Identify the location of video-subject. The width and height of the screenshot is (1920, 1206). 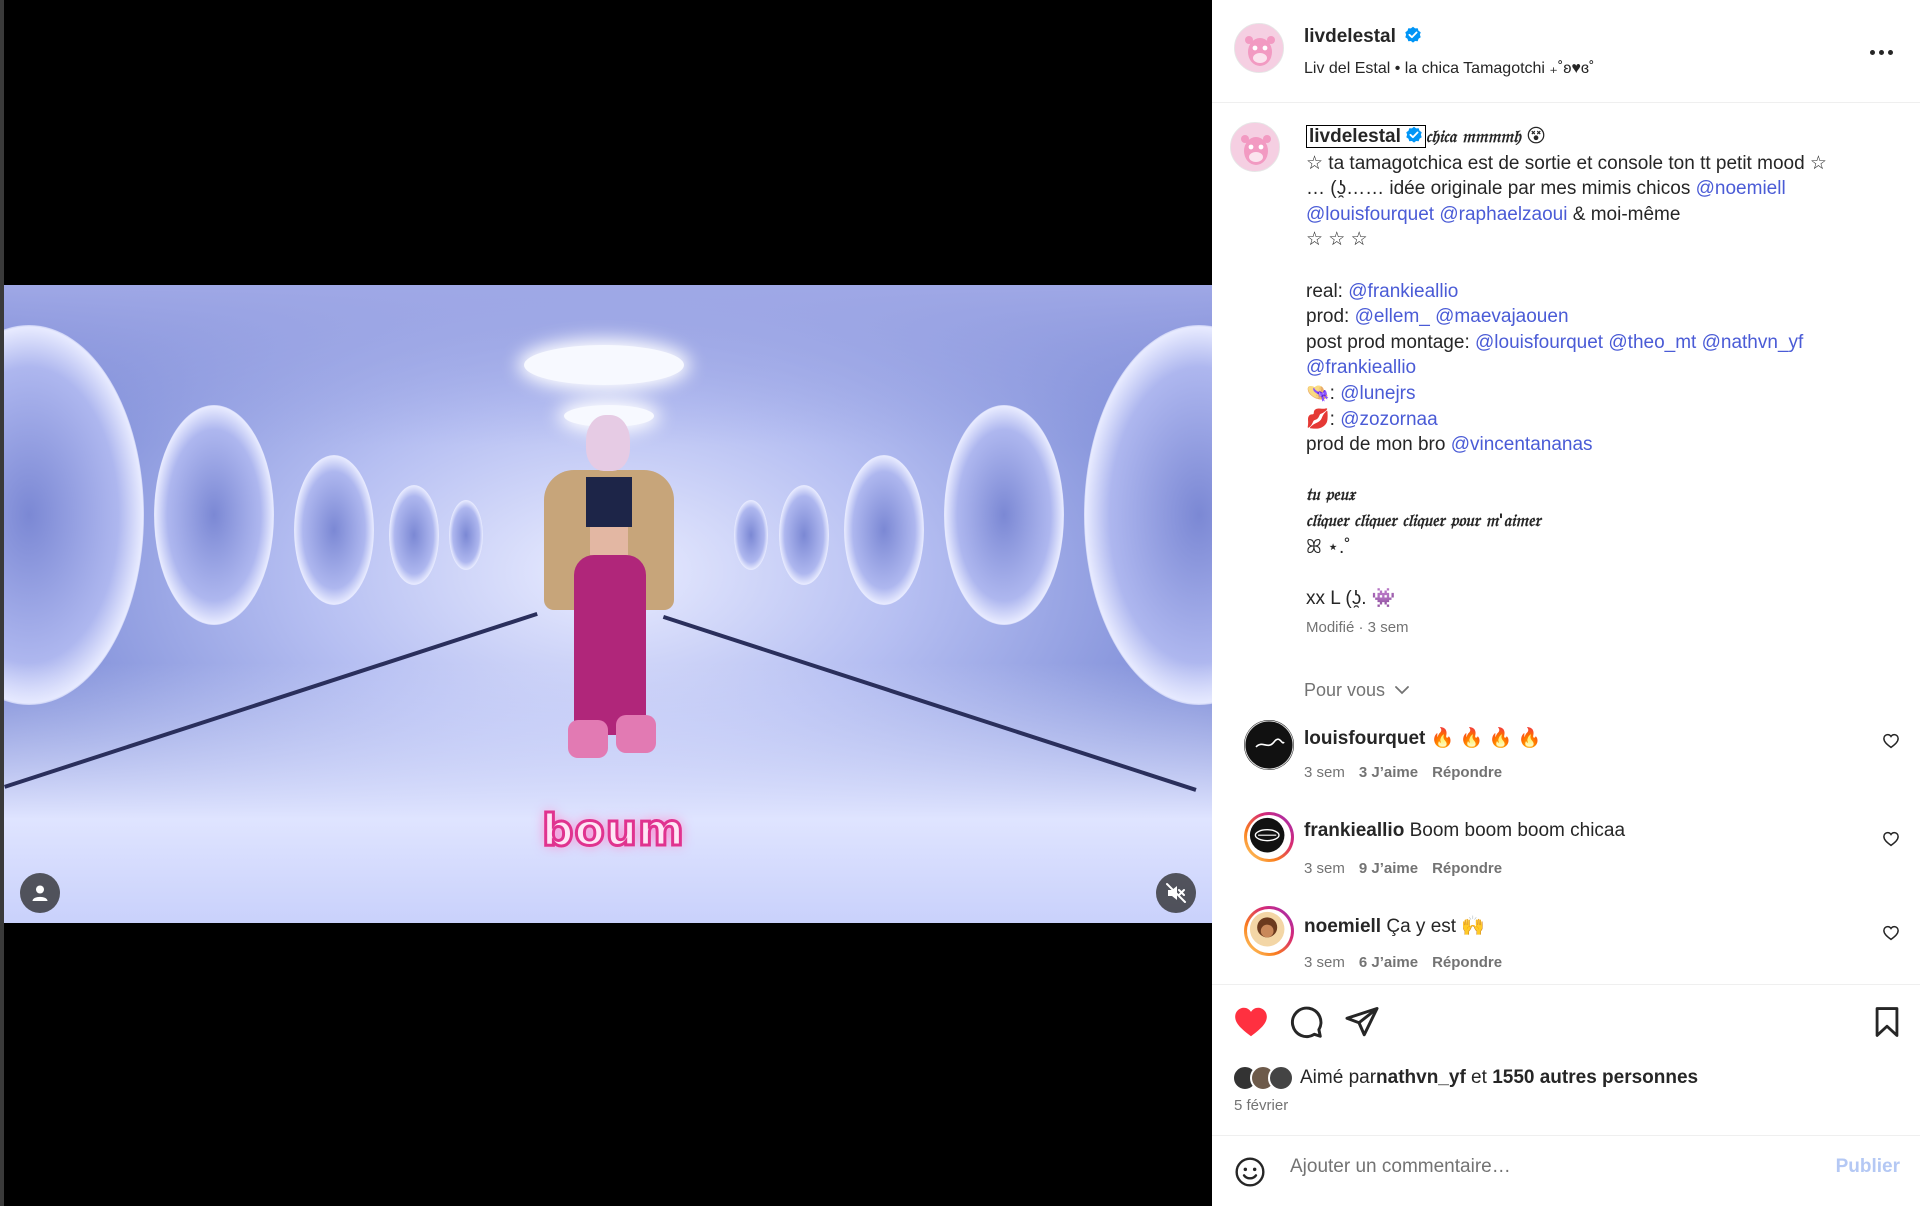
(609, 595).